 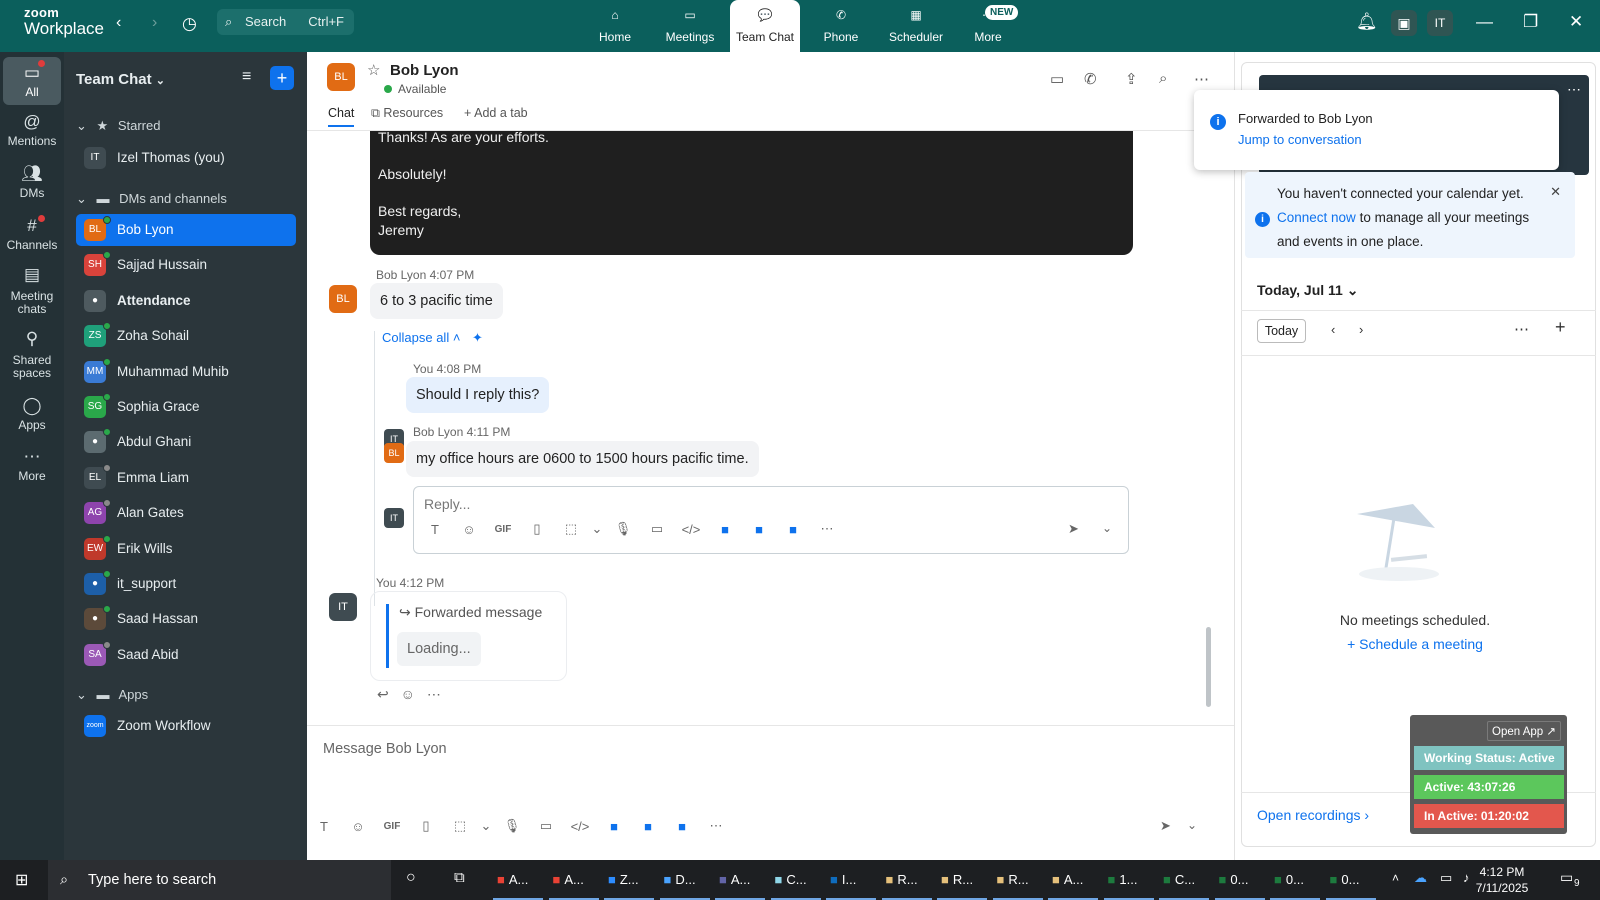 What do you see at coordinates (21, 880) in the screenshot?
I see `windows-start-icon: ⊞` at bounding box center [21, 880].